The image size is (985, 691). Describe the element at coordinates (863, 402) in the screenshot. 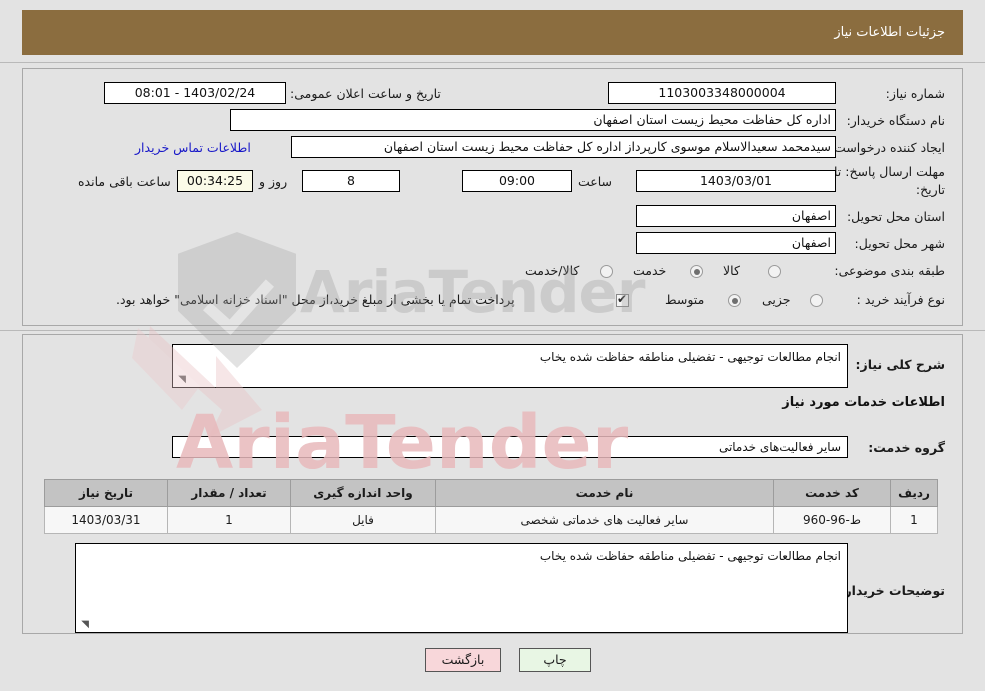

I see `services-info-title: اطلاعات خدمات مورد نیاز` at that location.